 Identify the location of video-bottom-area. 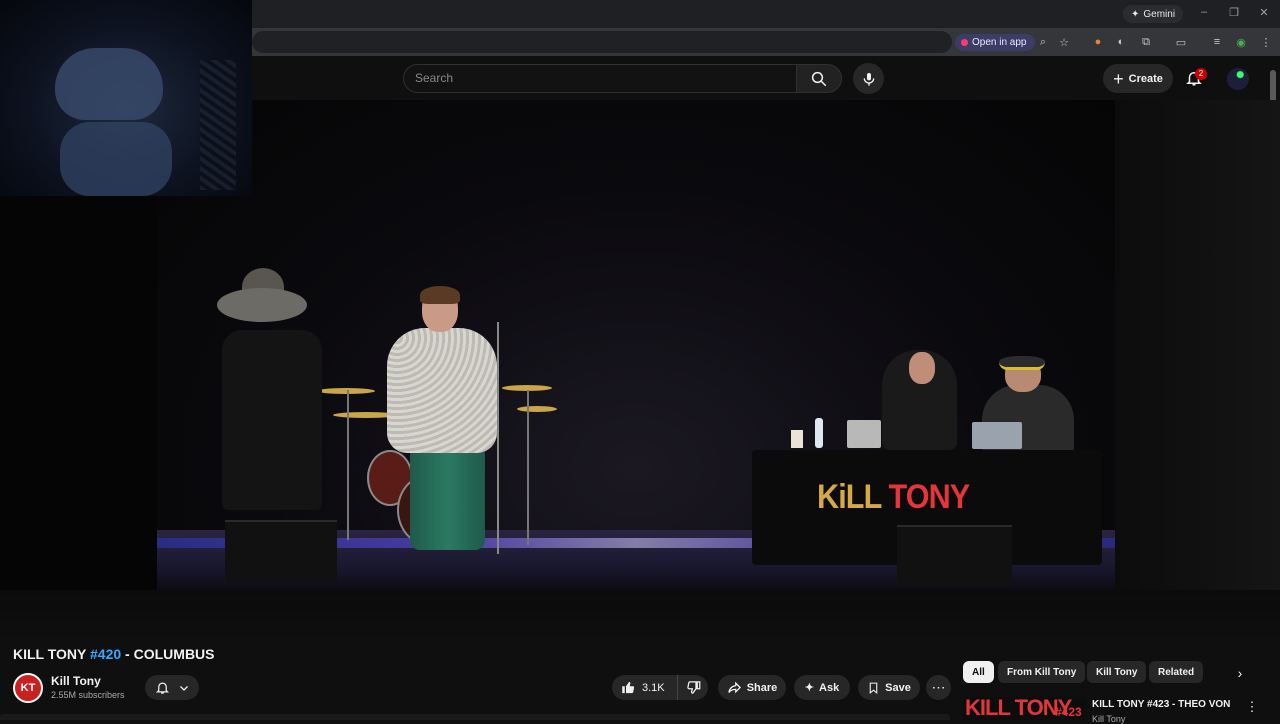
(640, 615).